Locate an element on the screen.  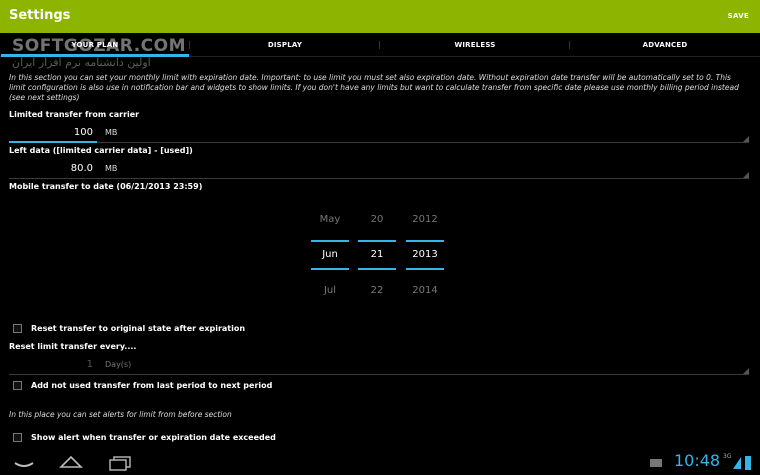
watermark-subtext: اولین دانشنامه نرم افزار ایران is located at coordinates (81, 62).